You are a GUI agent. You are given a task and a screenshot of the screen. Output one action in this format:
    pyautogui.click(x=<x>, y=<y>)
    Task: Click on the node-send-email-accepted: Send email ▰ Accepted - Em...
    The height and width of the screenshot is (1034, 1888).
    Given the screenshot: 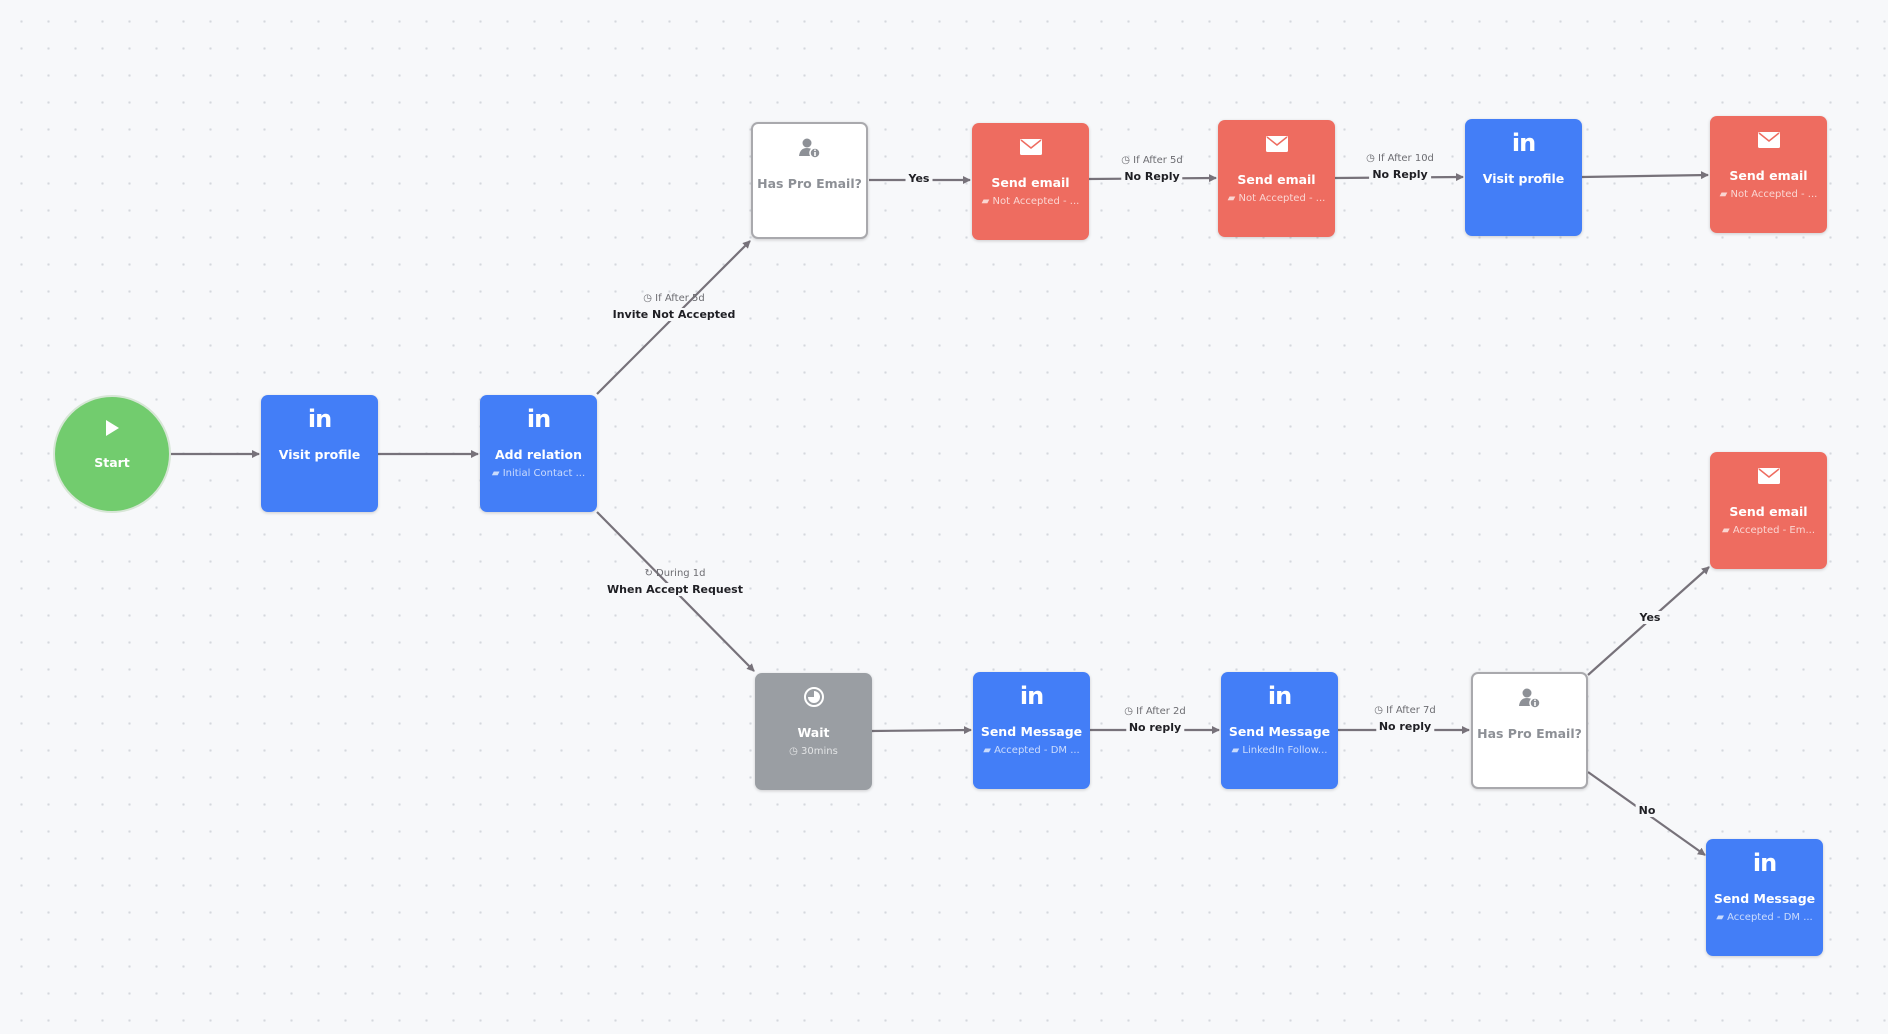 What is the action you would take?
    pyautogui.click(x=1768, y=510)
    